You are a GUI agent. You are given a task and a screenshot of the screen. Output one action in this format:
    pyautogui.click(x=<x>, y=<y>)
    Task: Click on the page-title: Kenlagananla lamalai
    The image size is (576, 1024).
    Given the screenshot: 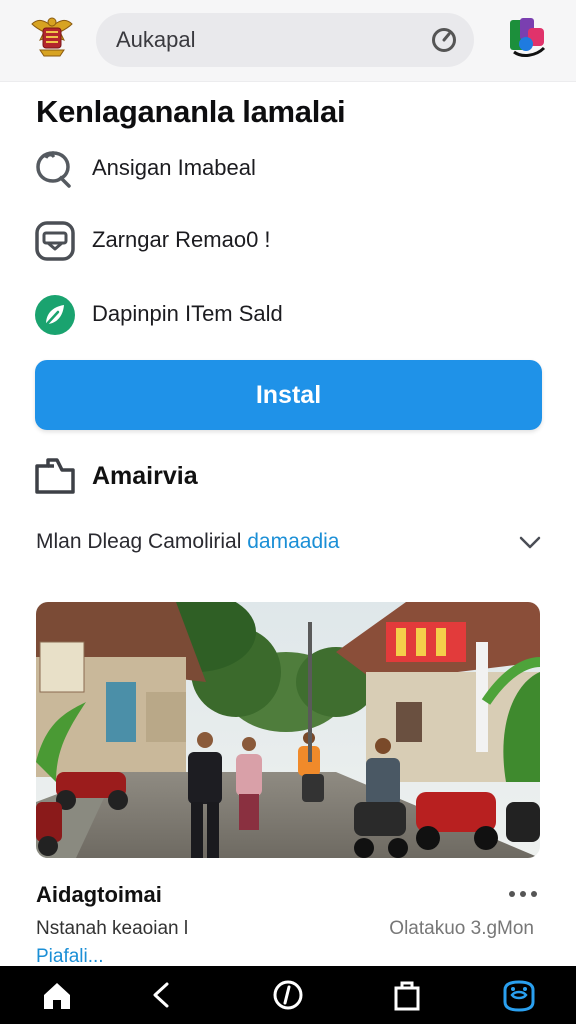 What is the action you would take?
    pyautogui.click(x=191, y=111)
    